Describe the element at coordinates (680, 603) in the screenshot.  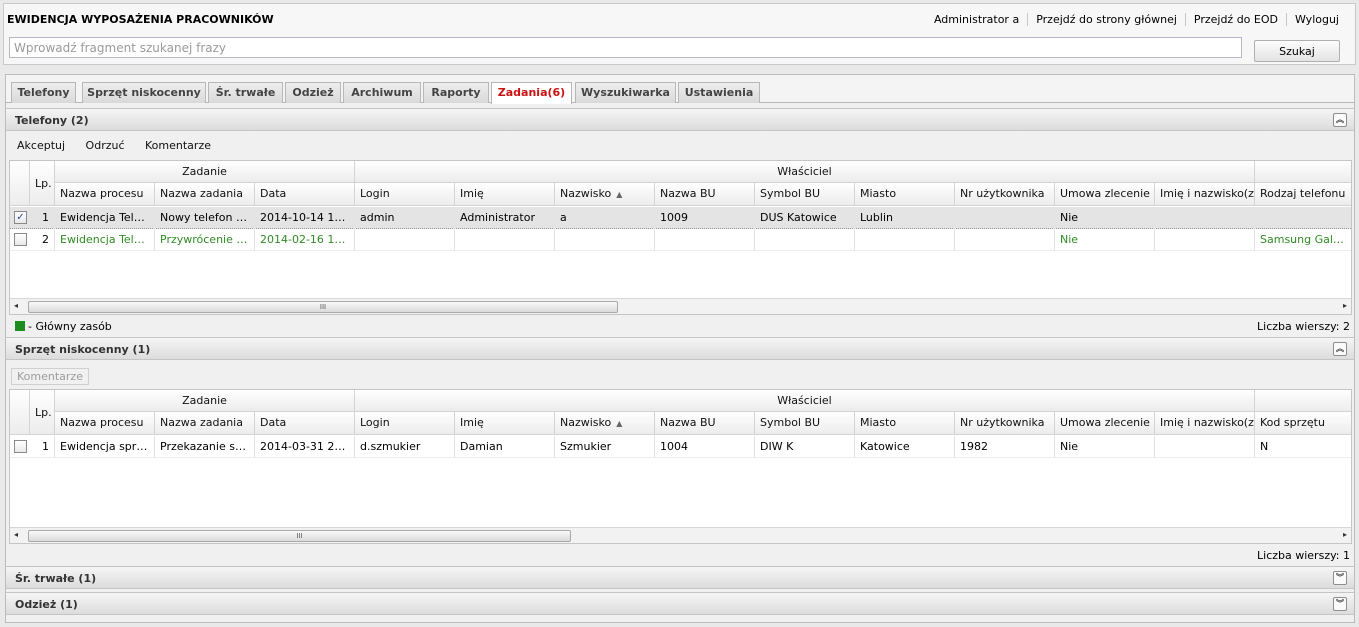
I see `clothing-panel-header: Odzież (1) ︾` at that location.